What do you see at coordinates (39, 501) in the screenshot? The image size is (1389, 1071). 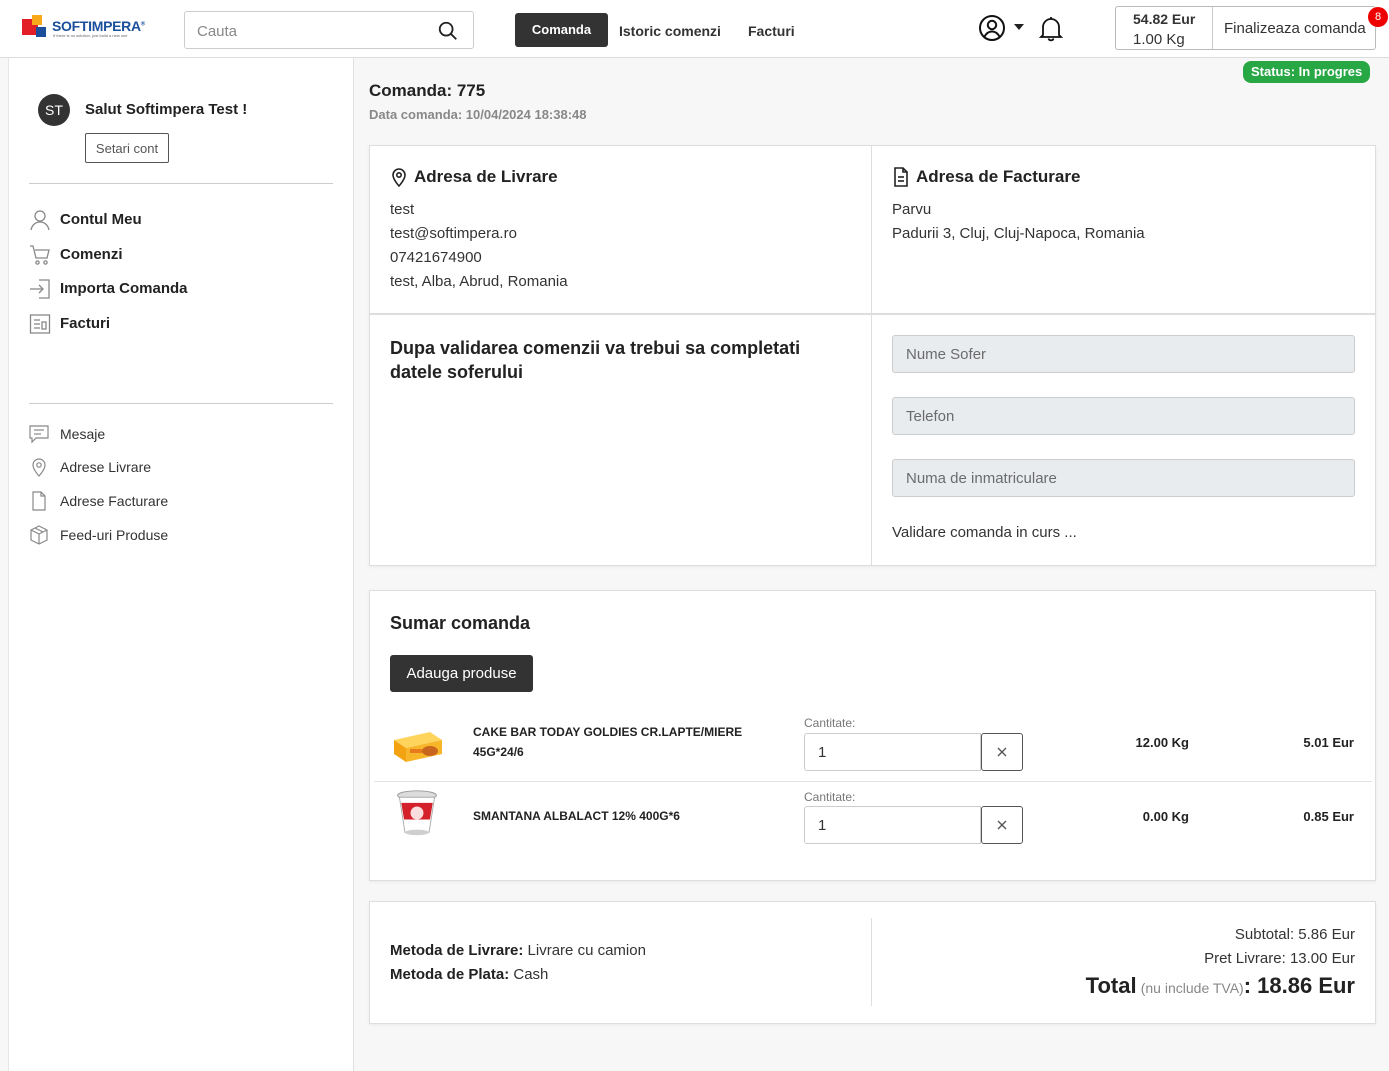 I see `document-icon` at bounding box center [39, 501].